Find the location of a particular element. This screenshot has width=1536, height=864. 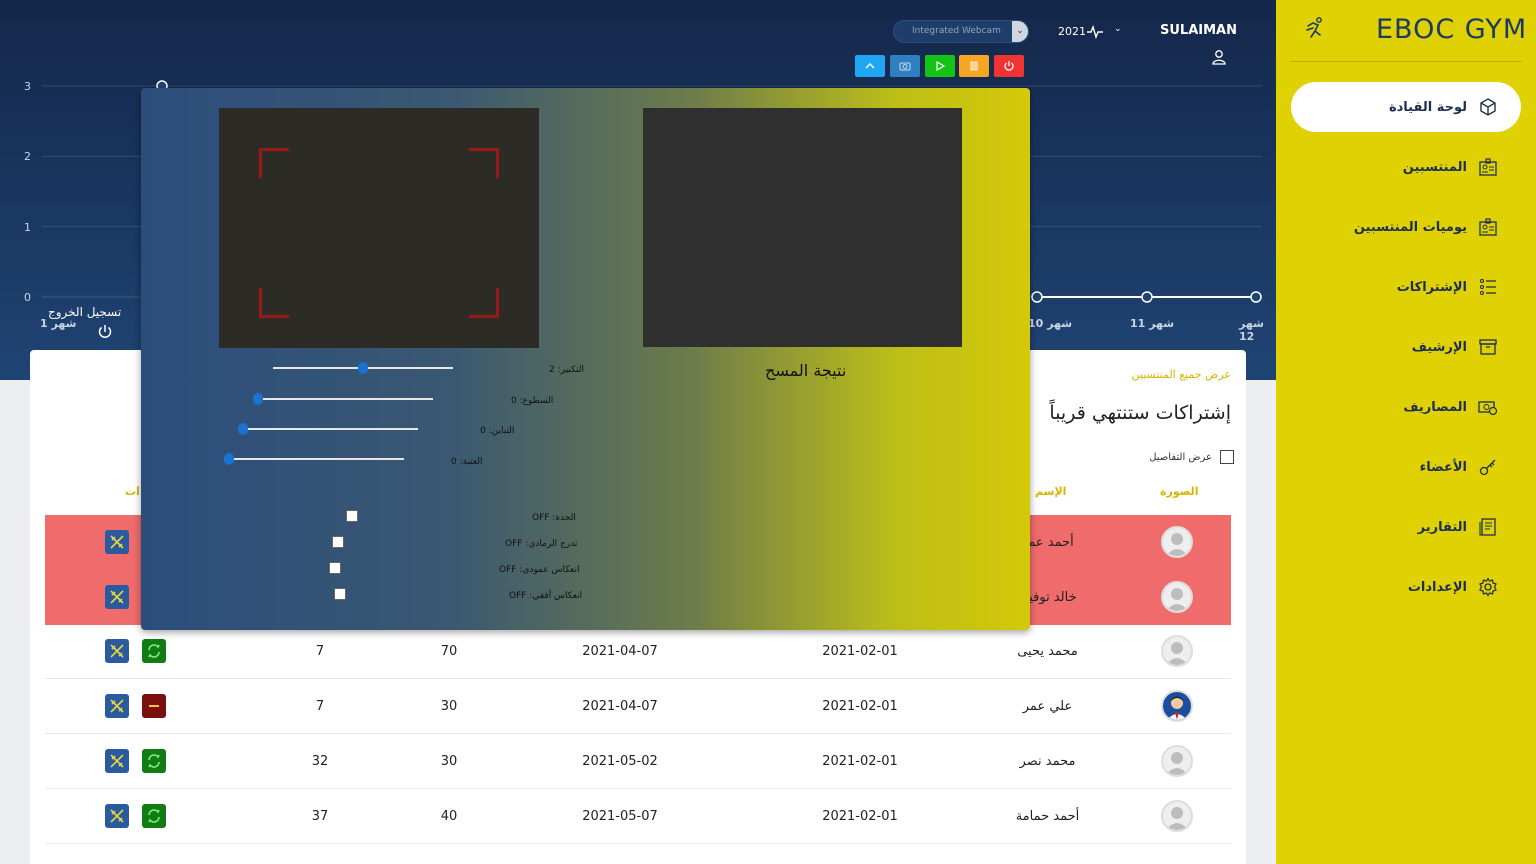

runner-icon is located at coordinates (1315, 31).